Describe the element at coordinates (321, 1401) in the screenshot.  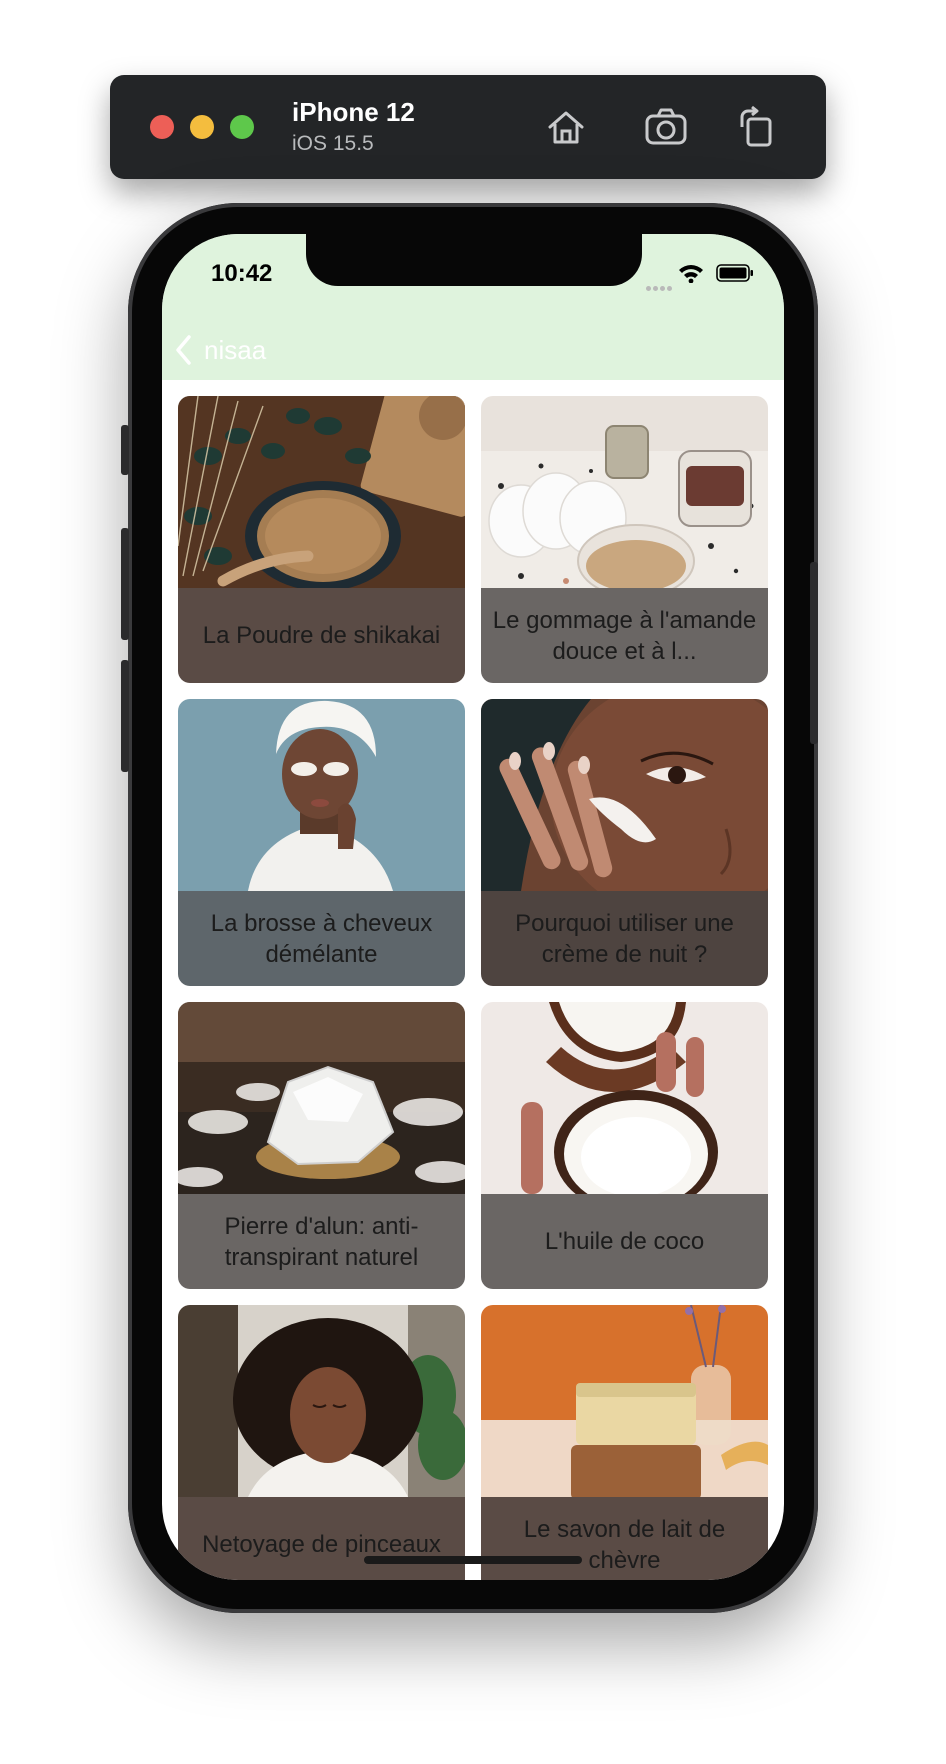
I see `woman-curly-hair-image` at that location.